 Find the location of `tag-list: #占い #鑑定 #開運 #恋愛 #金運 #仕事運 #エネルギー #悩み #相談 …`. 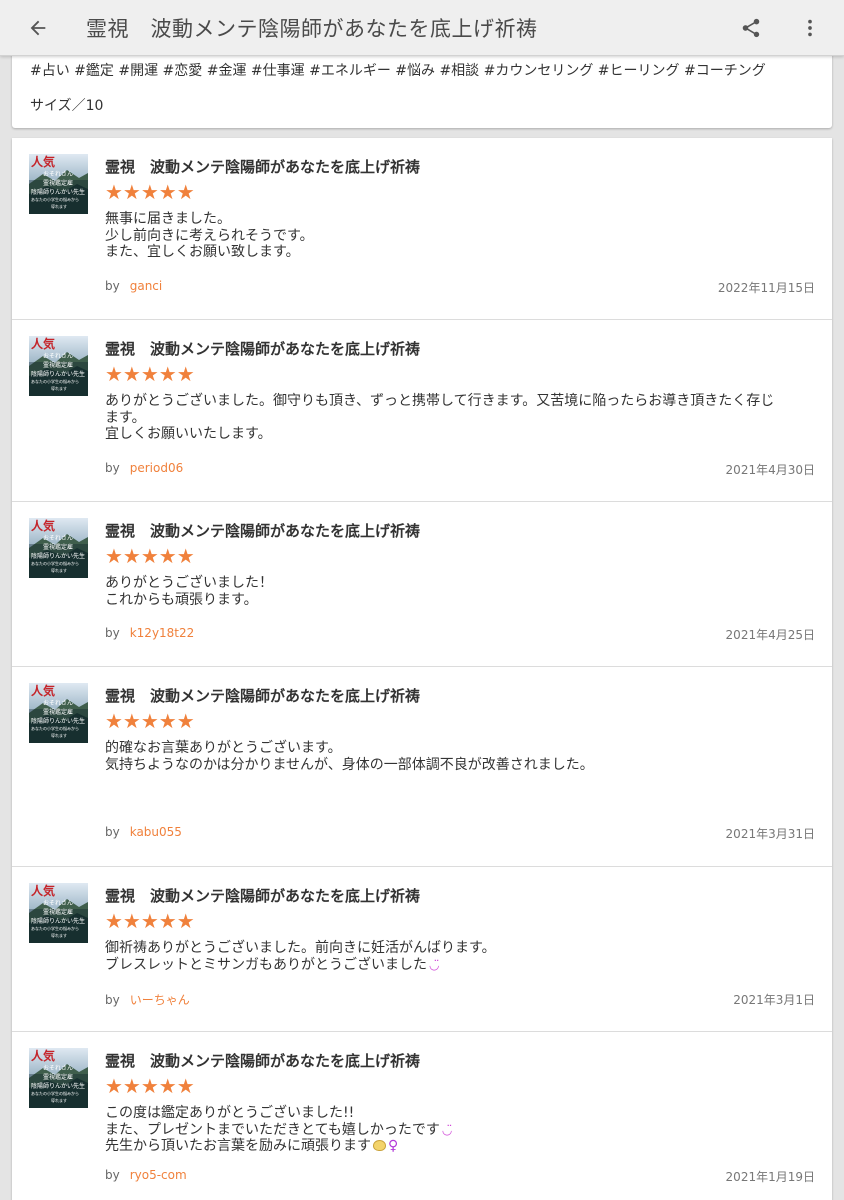

tag-list: #占い #鑑定 #開運 #恋愛 #金運 #仕事運 #エネルギー #悩み #相談 … is located at coordinates (398, 71).